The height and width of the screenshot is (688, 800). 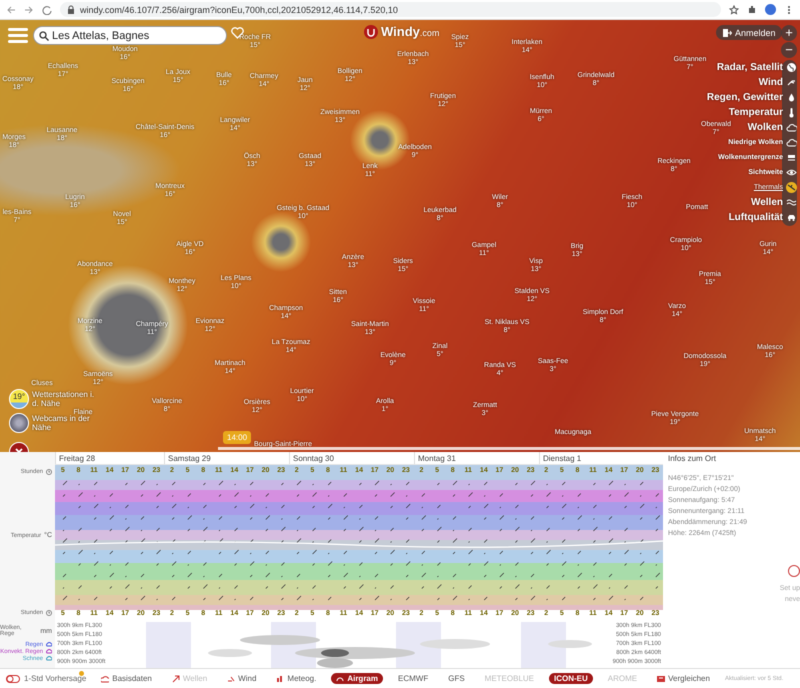 What do you see at coordinates (176, 678) in the screenshot?
I see `arrow-icon` at bounding box center [176, 678].